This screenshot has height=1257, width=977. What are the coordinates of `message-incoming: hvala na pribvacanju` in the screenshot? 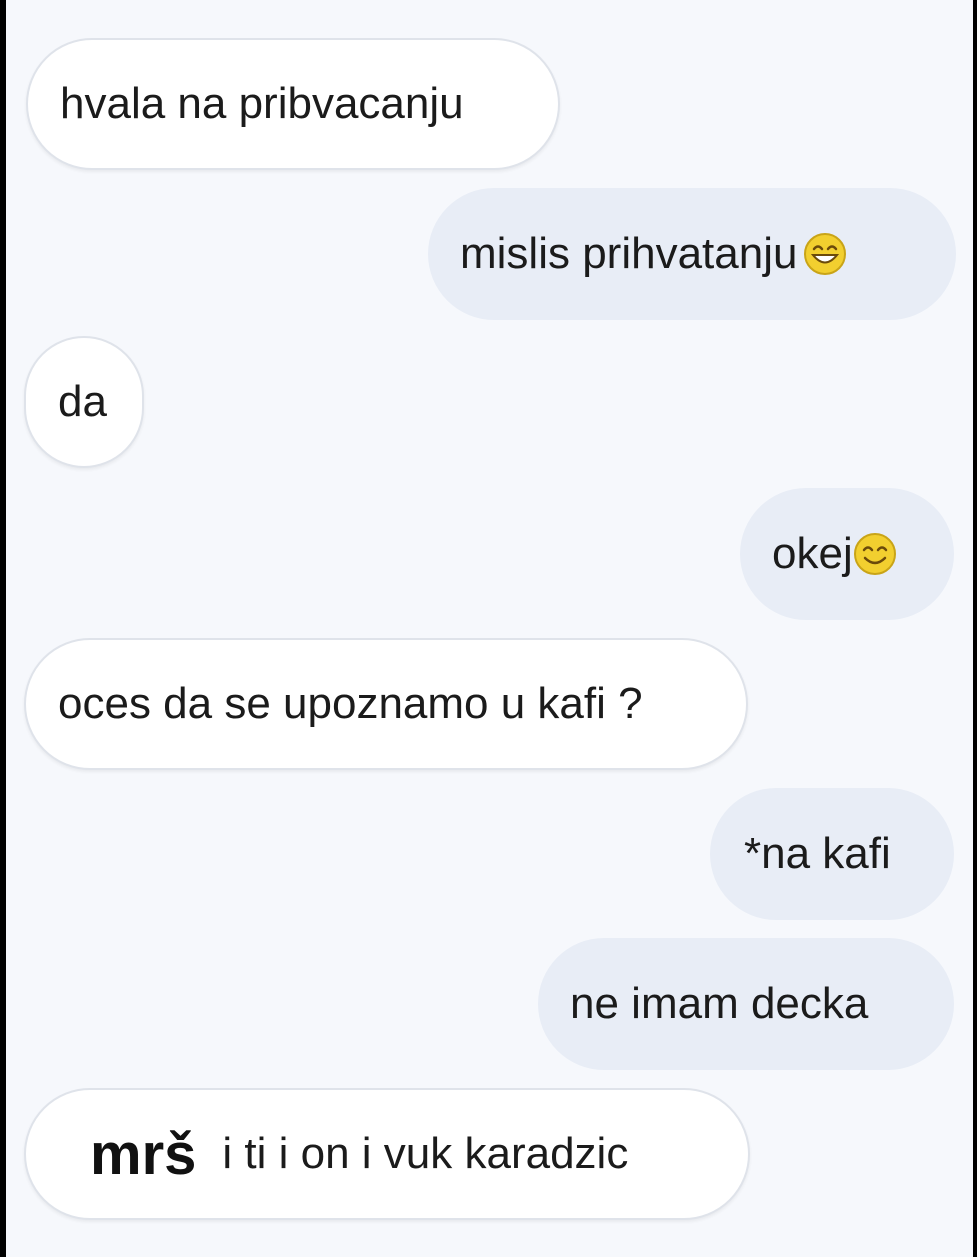 It's located at (293, 104).